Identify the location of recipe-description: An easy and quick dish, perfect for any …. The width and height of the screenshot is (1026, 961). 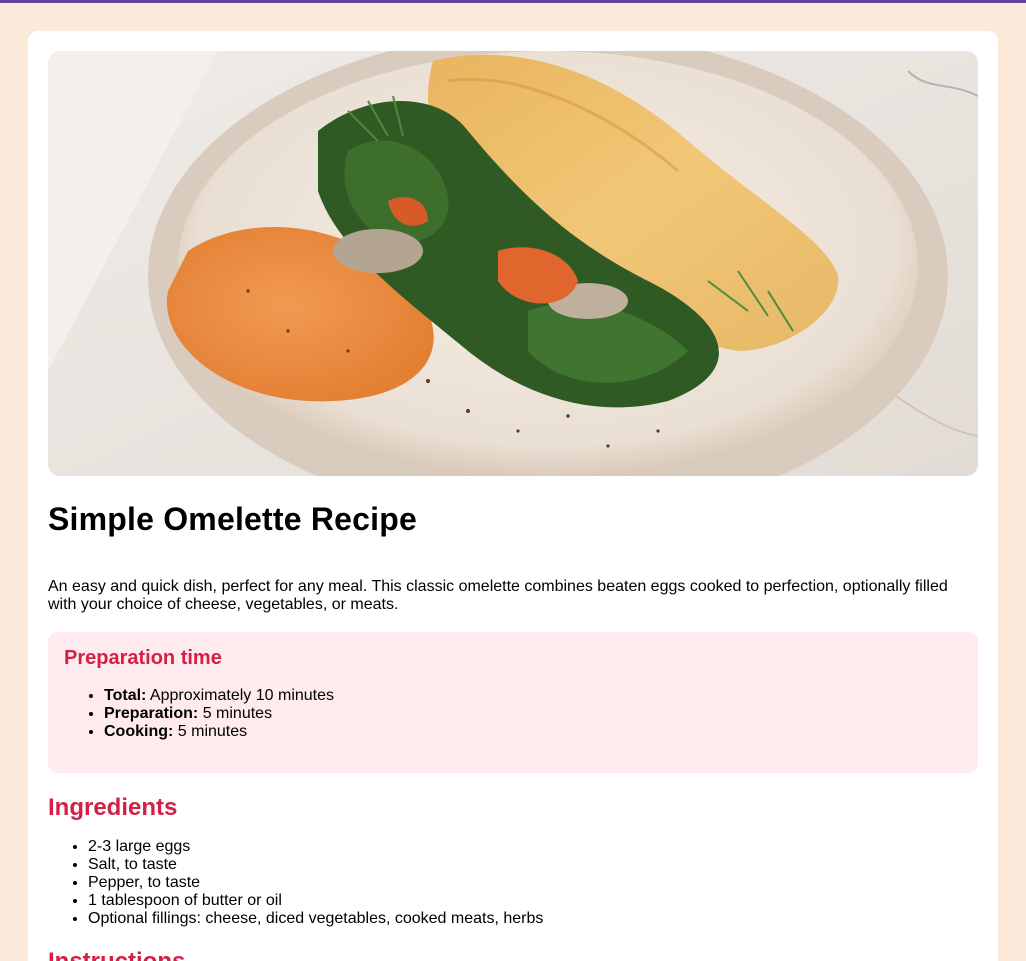
(498, 596).